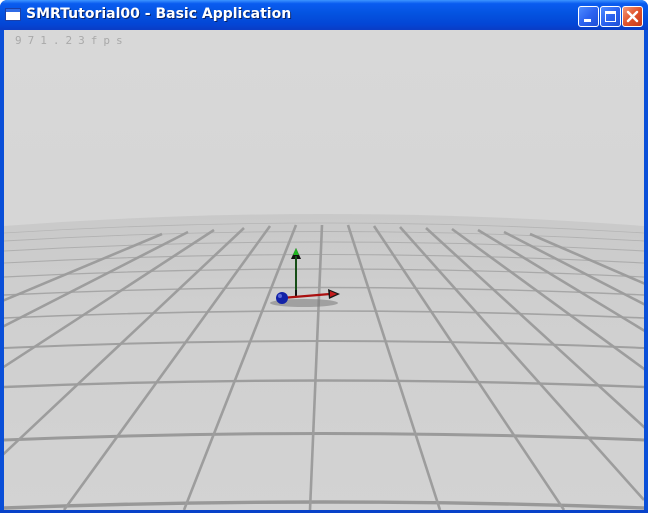 The image size is (648, 513). I want to click on close-button, so click(632, 16).